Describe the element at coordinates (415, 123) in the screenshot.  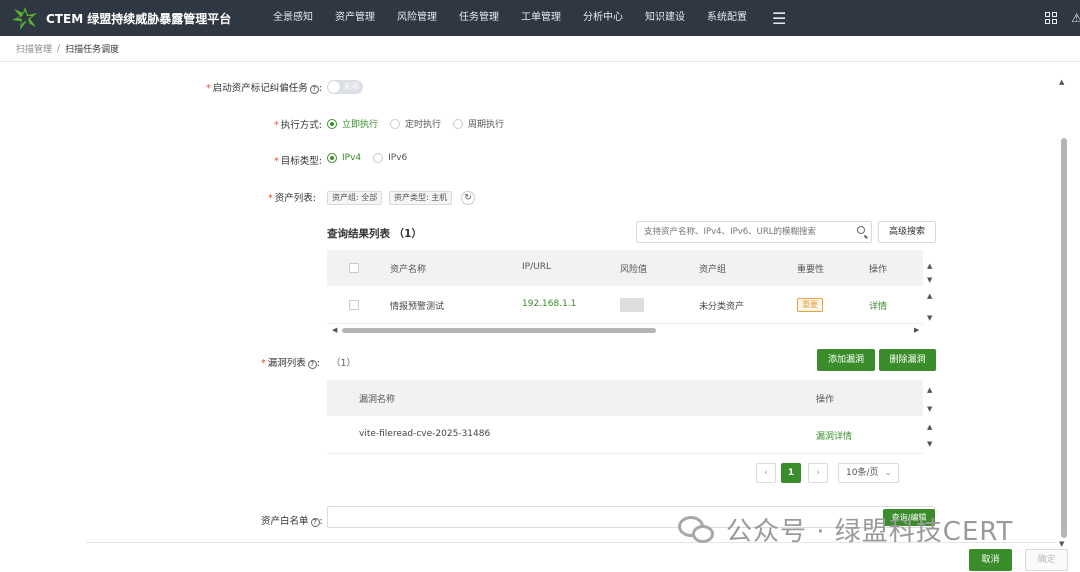
I see `radio-exec-scheduled: 定时执行` at that location.